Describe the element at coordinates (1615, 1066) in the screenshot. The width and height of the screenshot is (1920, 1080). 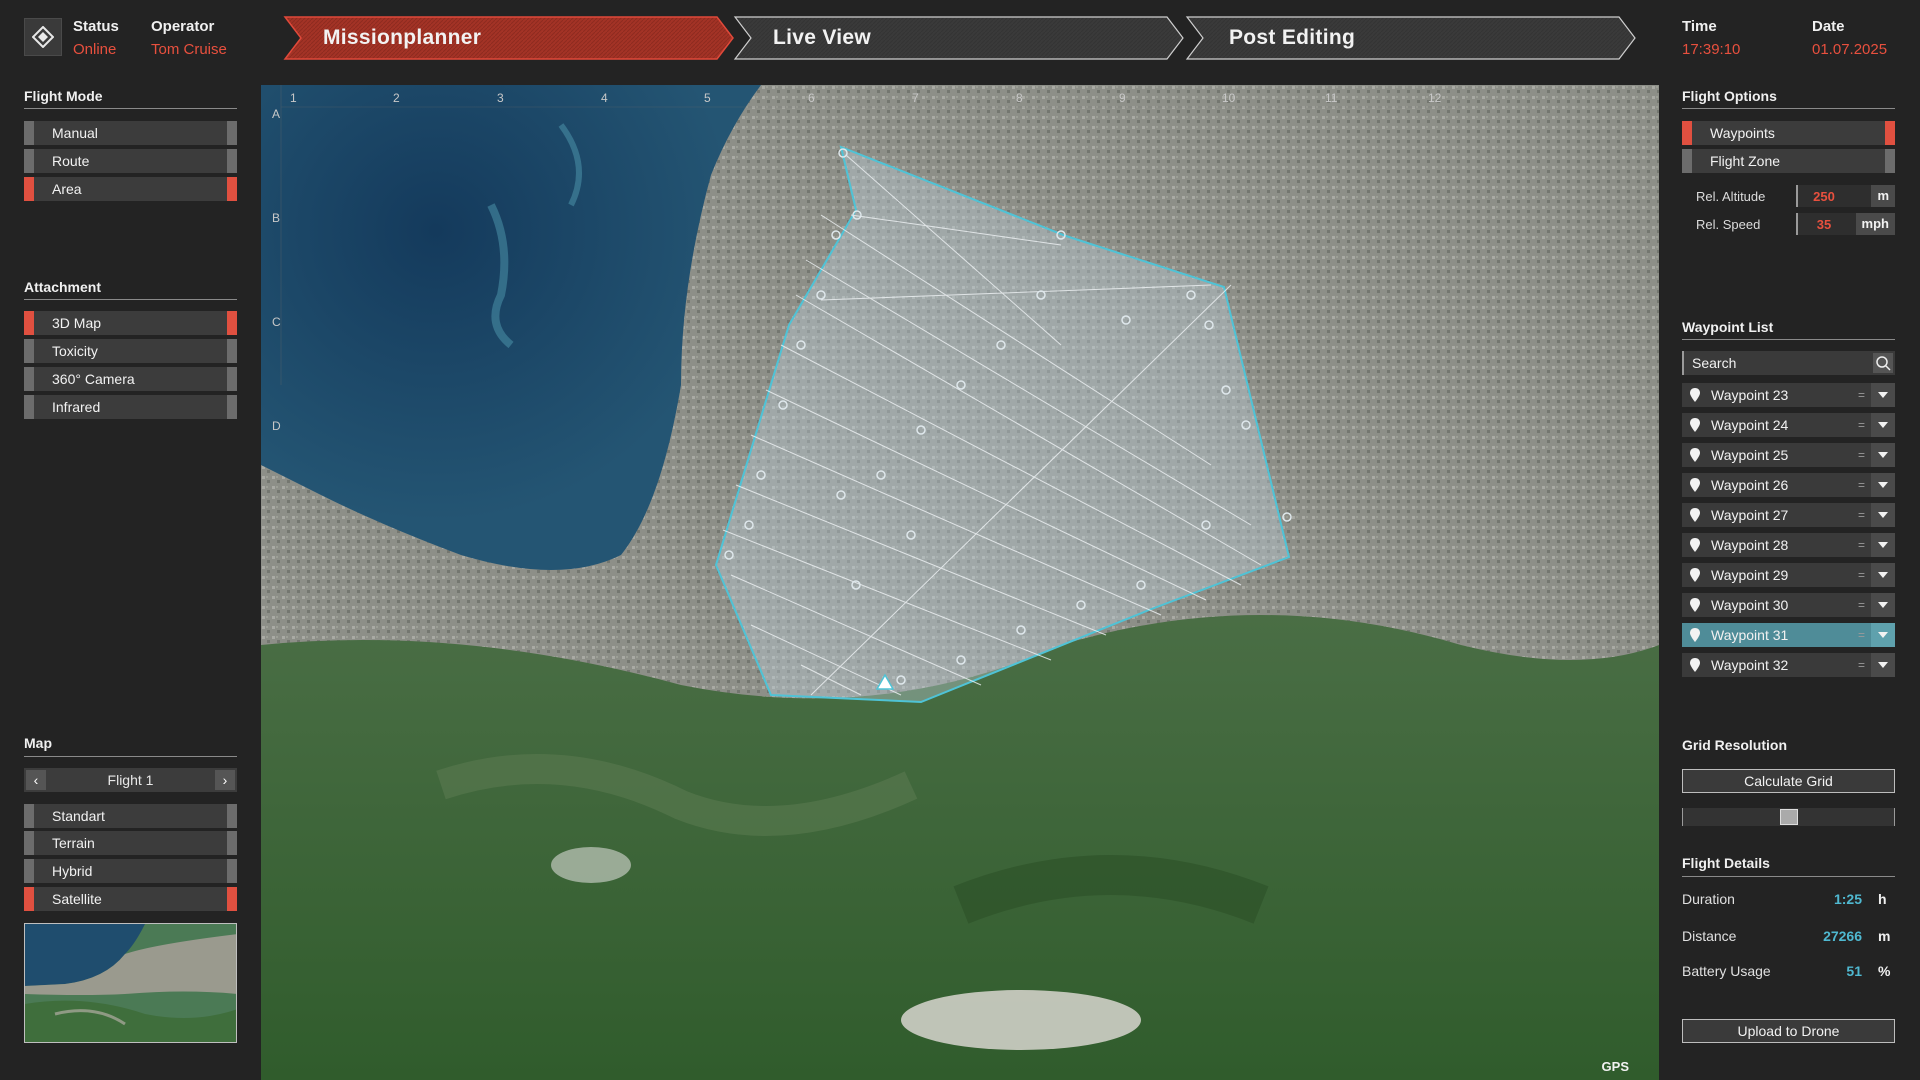
I see `gps-label: GPS` at that location.